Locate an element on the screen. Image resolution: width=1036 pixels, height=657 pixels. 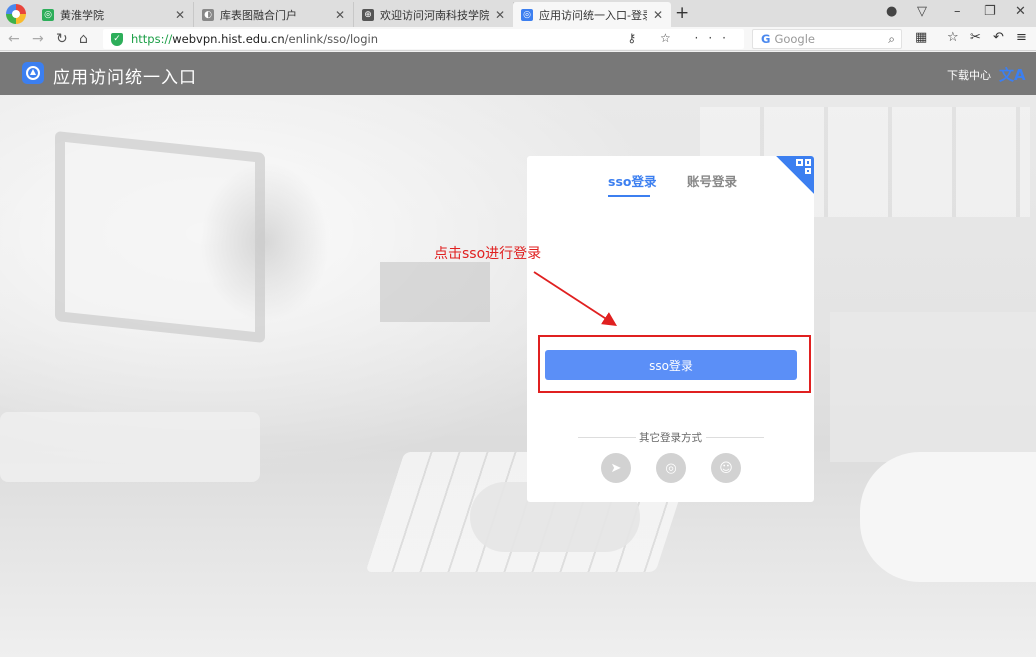
close-window-icon: ✕ is located at coordinates (1020, 11).